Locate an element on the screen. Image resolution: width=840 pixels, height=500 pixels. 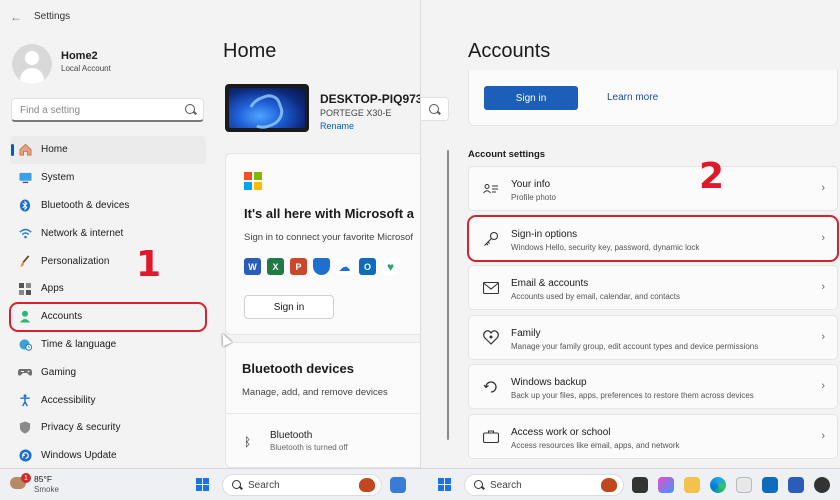
bt-card-heading: Bluetooth devices is located at coordinates (298, 368).